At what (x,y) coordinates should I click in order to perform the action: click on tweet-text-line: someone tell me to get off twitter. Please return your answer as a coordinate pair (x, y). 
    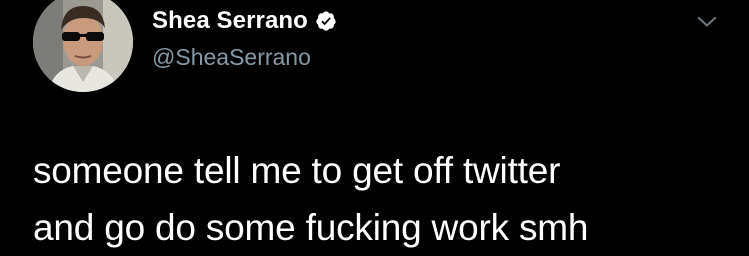
    Looking at the image, I should click on (297, 170).